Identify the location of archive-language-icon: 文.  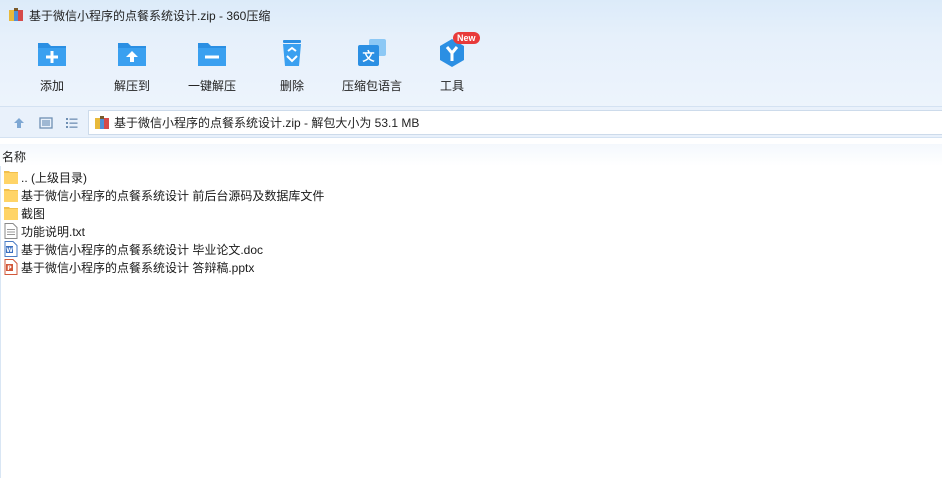
(372, 52).